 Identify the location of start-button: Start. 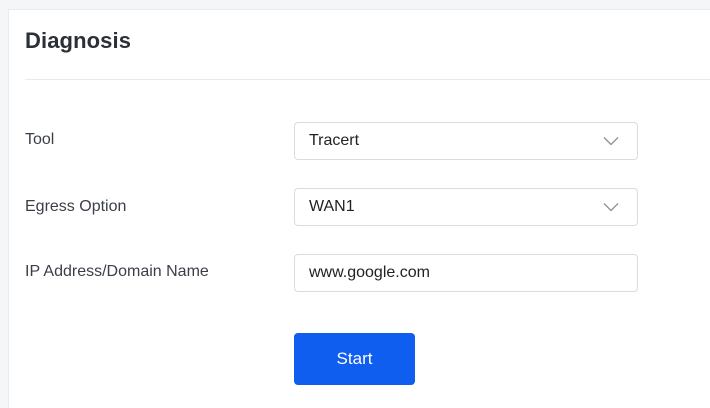
(354, 359).